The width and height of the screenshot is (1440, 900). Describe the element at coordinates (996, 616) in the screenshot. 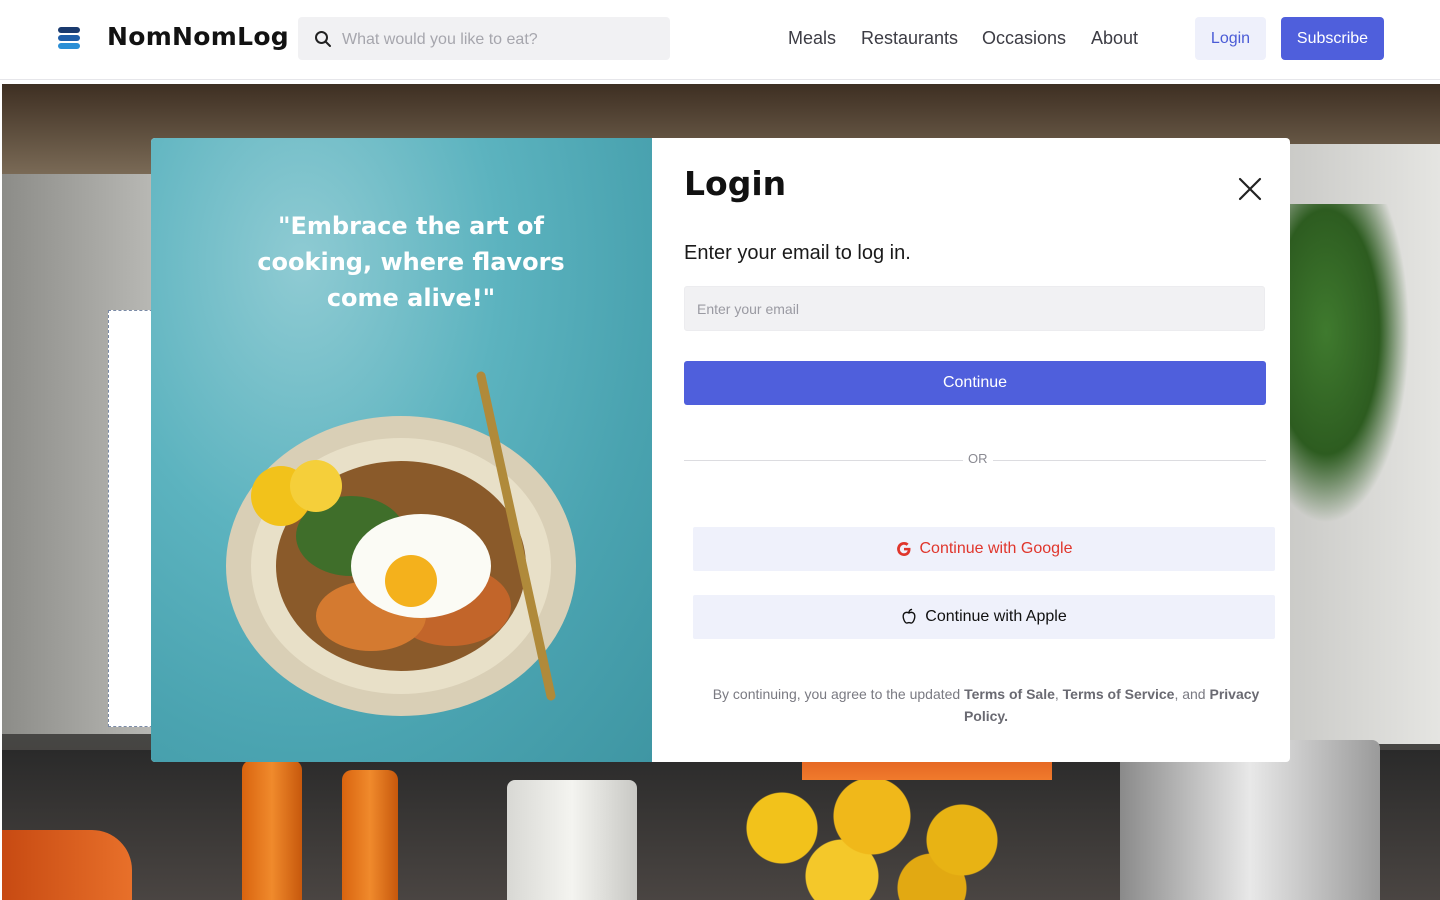

I see `apple-button-label: Continue with Apple` at that location.